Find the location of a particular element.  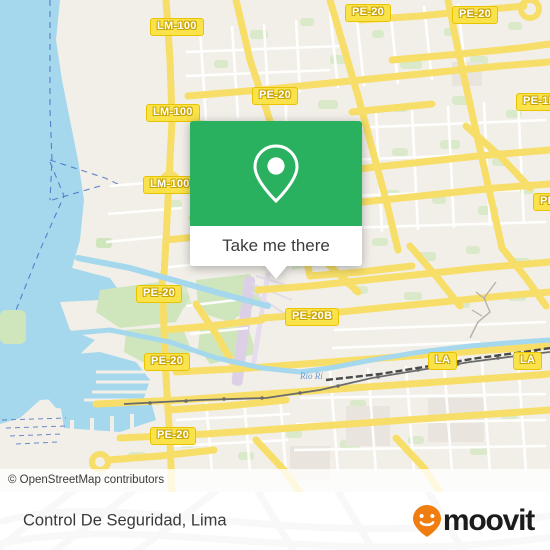

moovit-pin-smiley-icon is located at coordinates (426, 521).